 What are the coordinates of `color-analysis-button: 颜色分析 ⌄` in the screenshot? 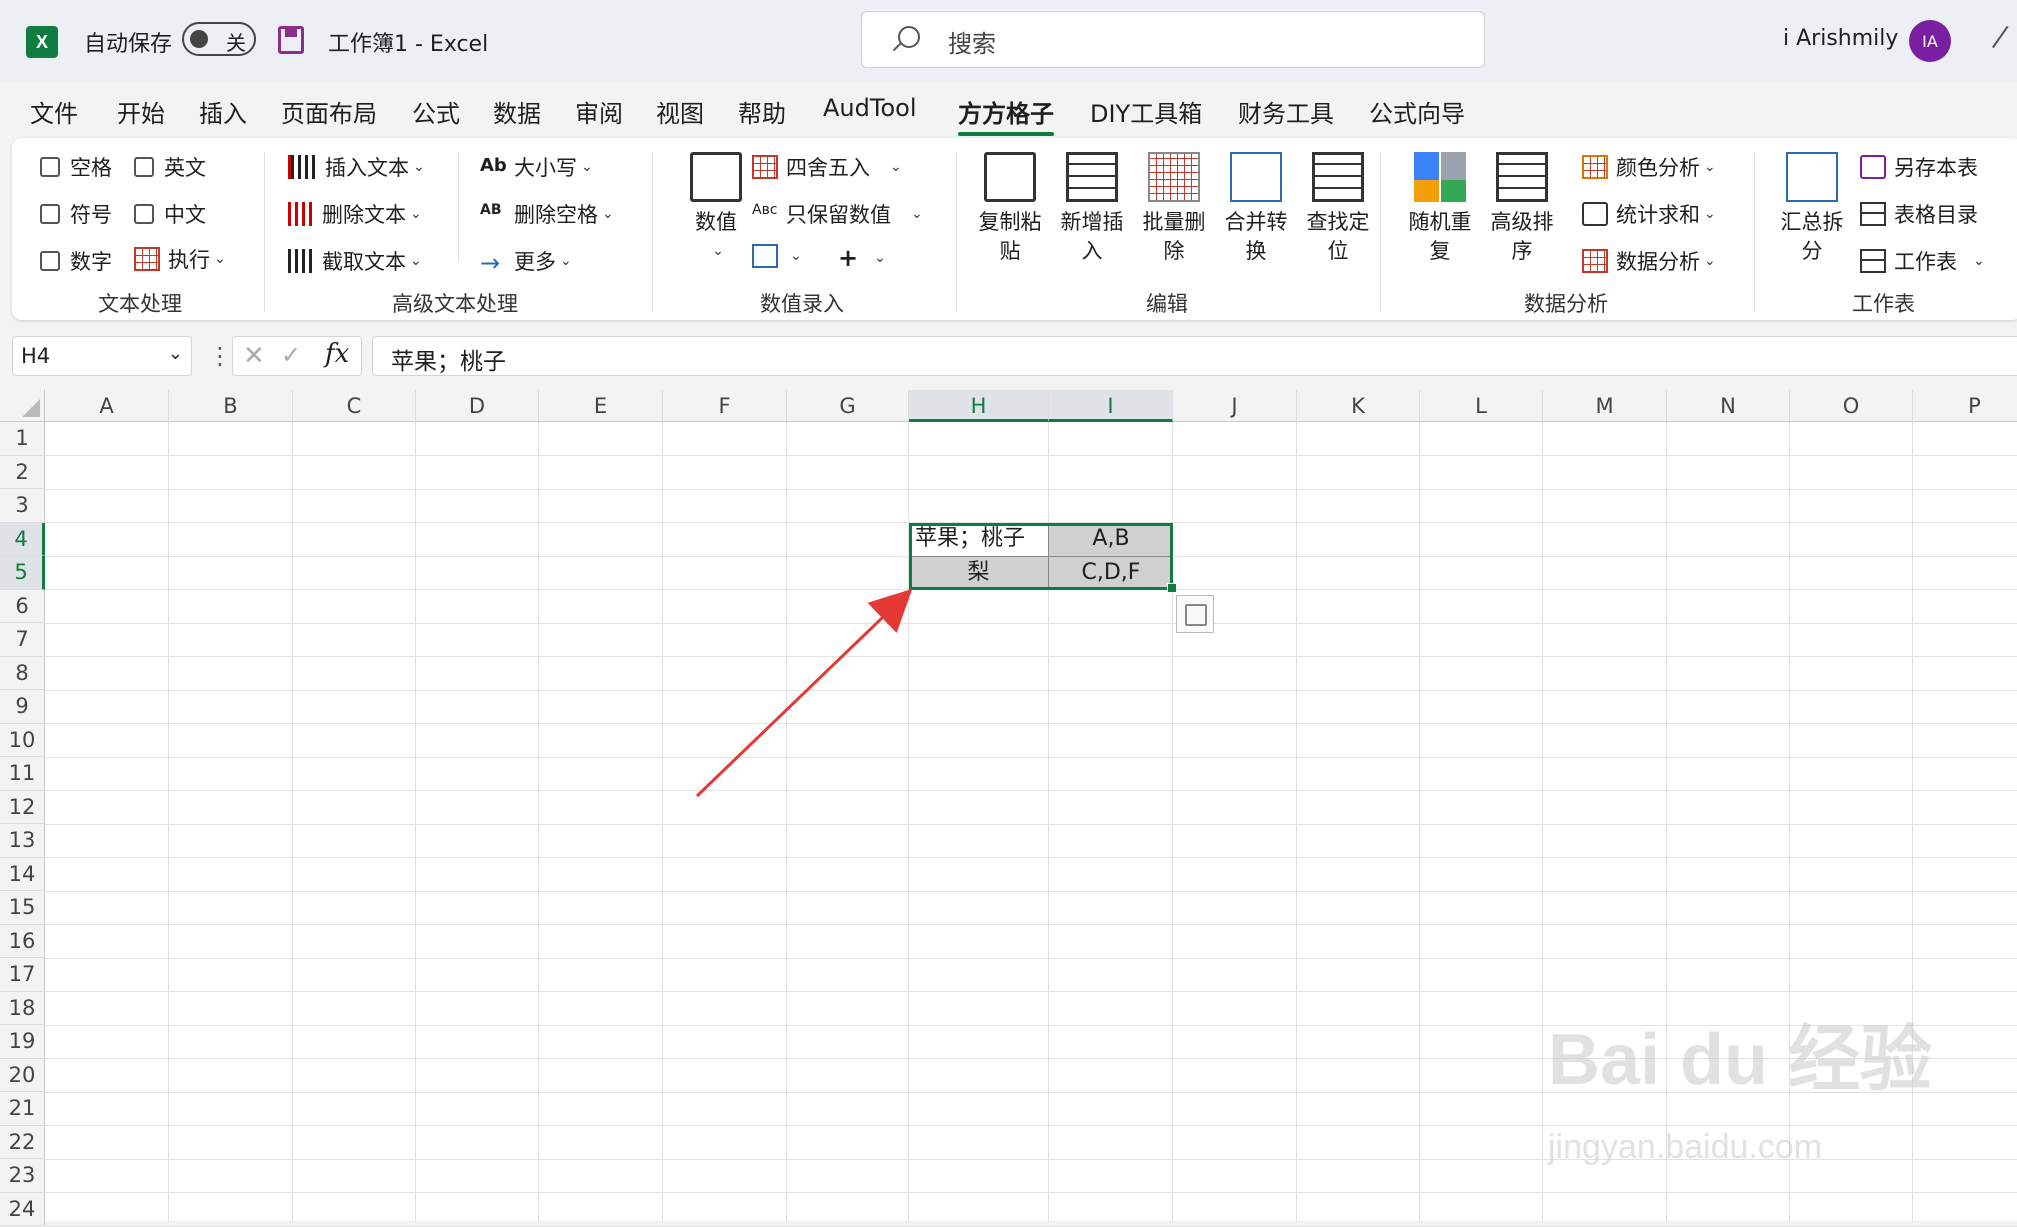 It's located at (1649, 167).